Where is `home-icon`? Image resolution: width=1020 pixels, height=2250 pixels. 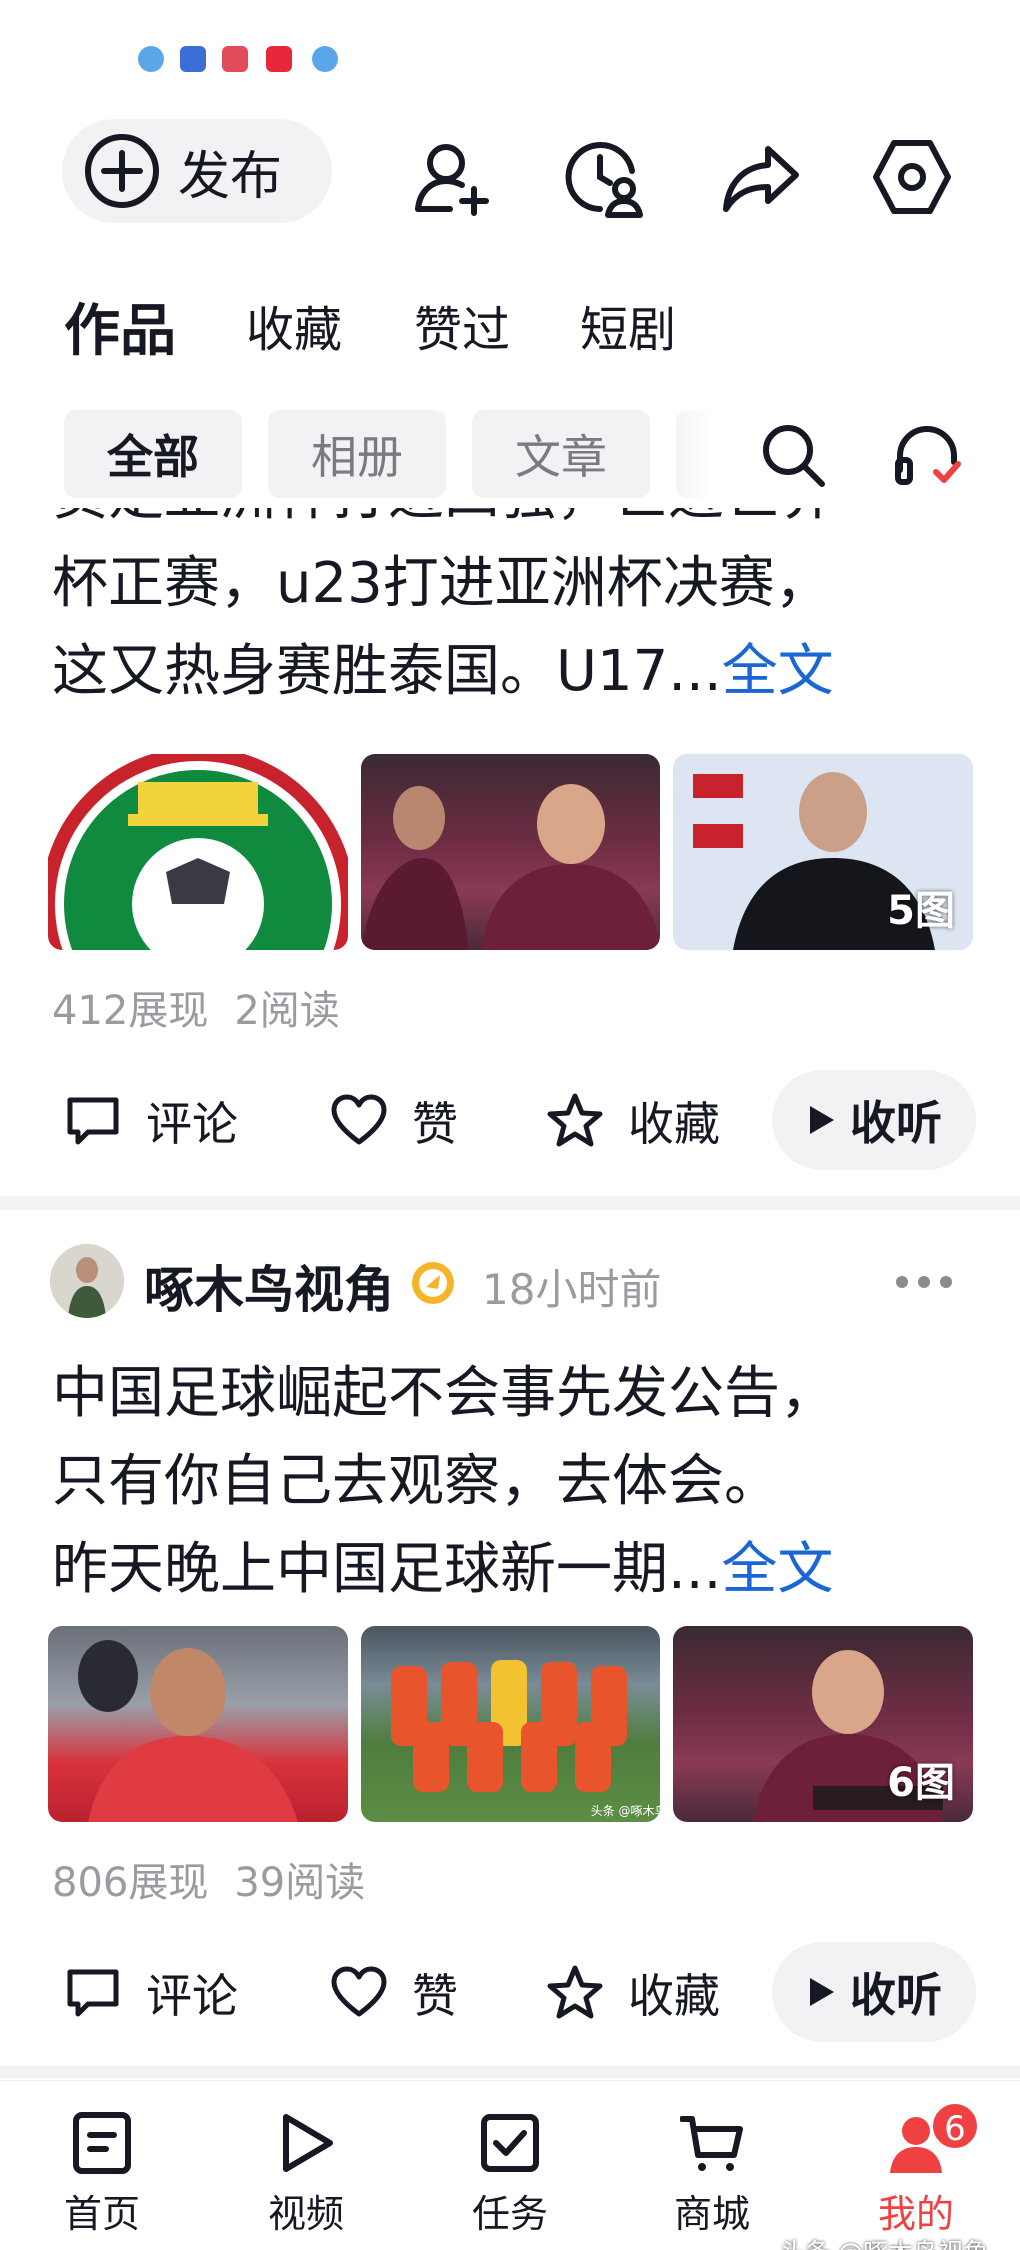
home-icon is located at coordinates (102, 2143).